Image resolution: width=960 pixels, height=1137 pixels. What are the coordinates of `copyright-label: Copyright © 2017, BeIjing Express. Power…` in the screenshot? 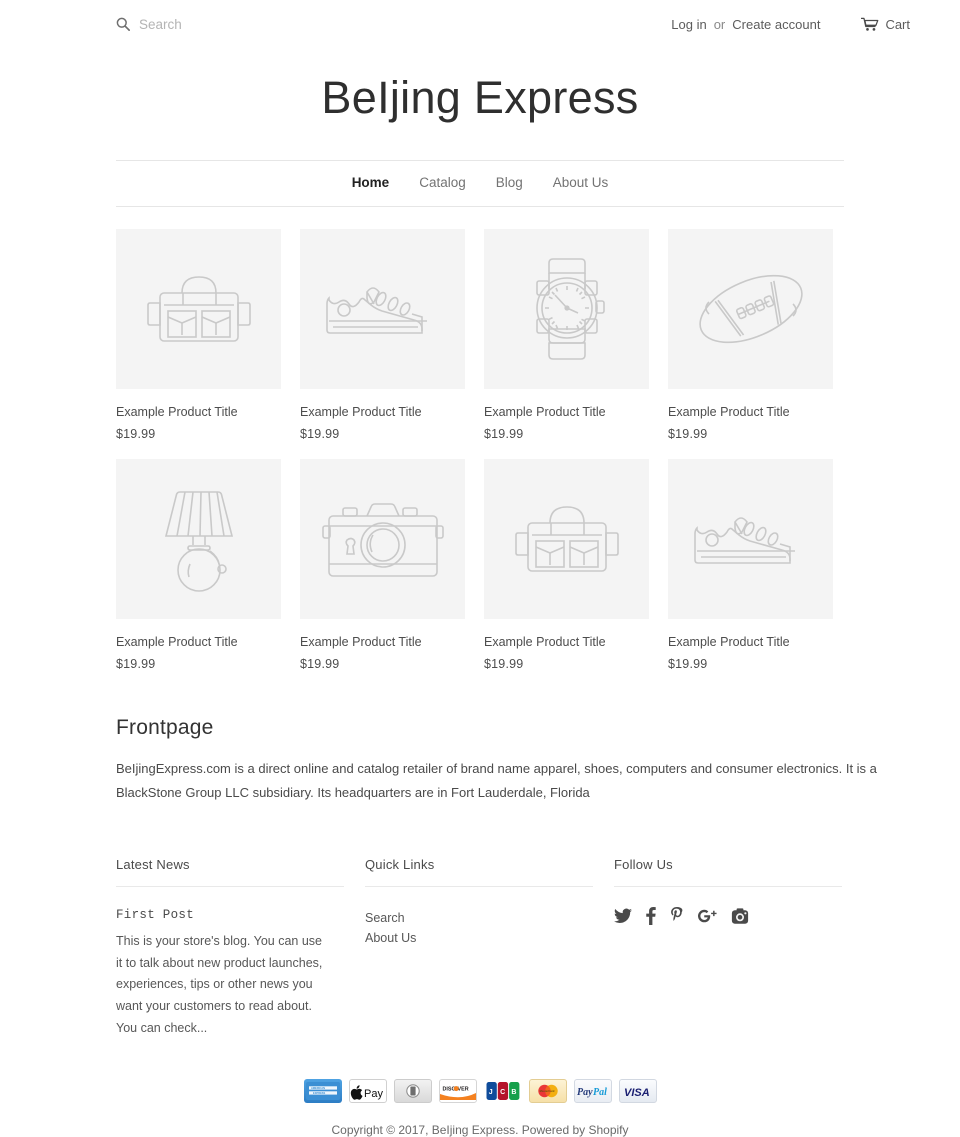 It's located at (480, 1130).